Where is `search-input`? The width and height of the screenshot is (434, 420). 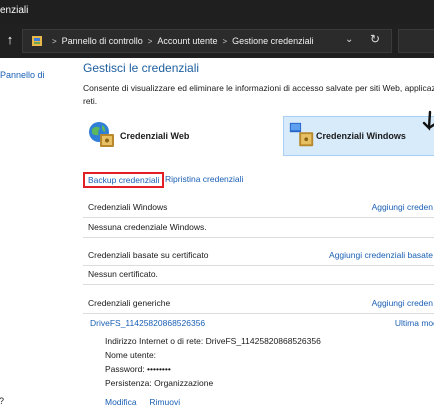
search-input is located at coordinates (416, 41).